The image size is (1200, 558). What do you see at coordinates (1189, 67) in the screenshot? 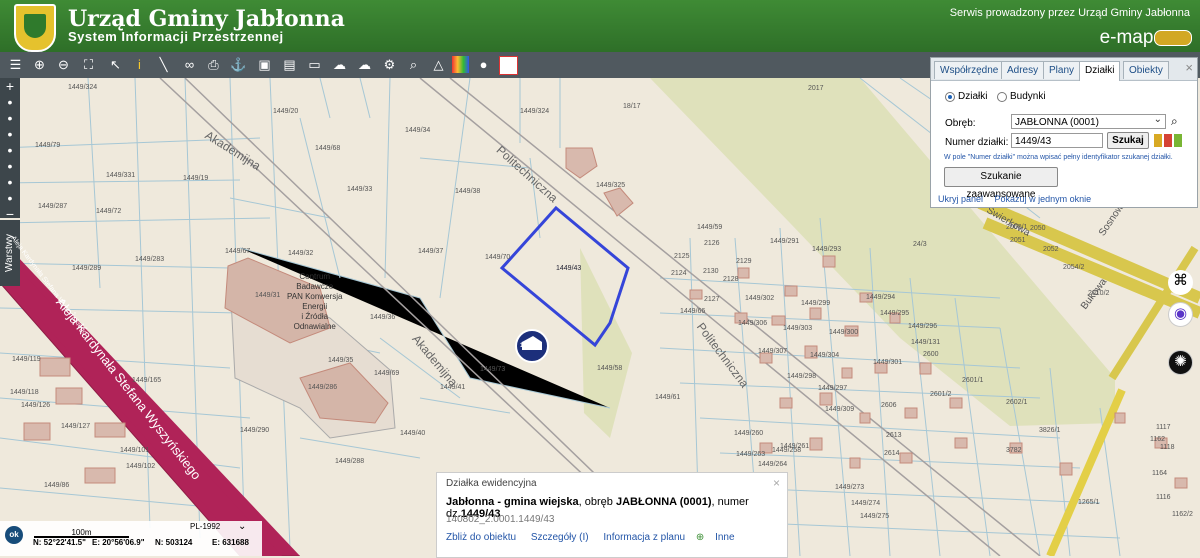
I see `close-panel-icon: ×` at bounding box center [1189, 67].